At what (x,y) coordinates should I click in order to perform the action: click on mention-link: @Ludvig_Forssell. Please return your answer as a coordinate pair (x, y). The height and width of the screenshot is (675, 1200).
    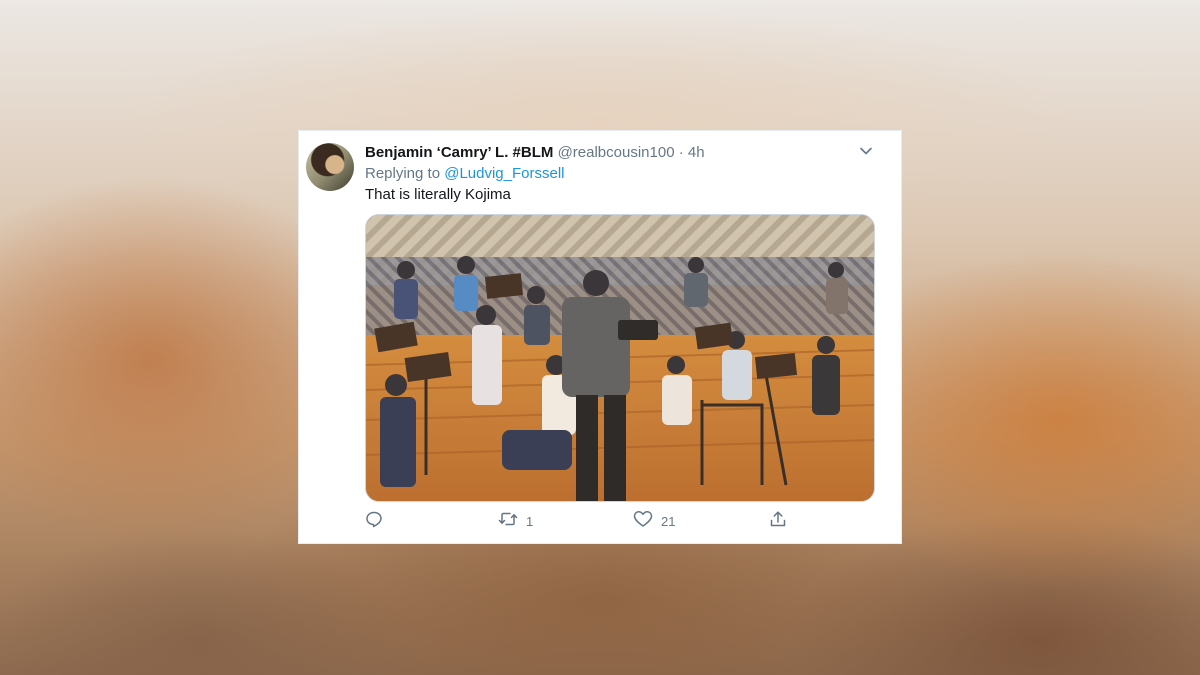
    Looking at the image, I should click on (504, 173).